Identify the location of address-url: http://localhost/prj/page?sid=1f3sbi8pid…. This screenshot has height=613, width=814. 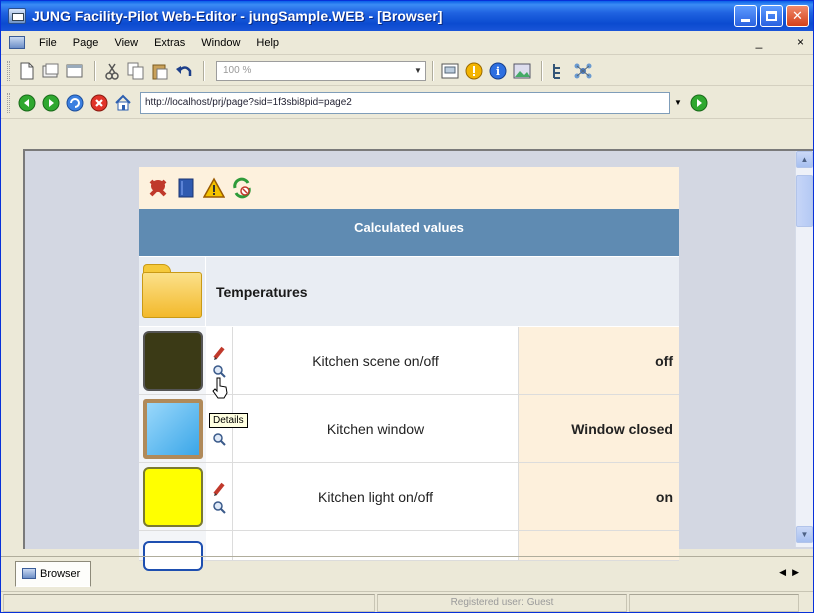
(248, 102).